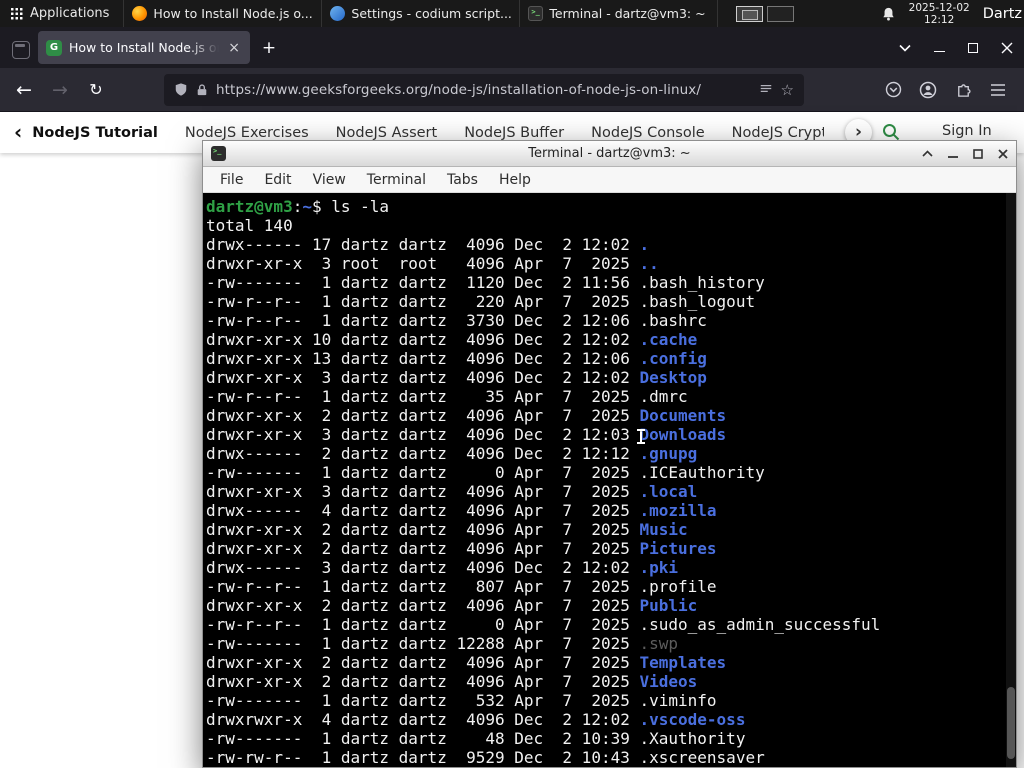 This screenshot has width=1024, height=768. Describe the element at coordinates (514, 133) in the screenshot. I see `gfg-nav-item: NodeJS Buffer` at that location.